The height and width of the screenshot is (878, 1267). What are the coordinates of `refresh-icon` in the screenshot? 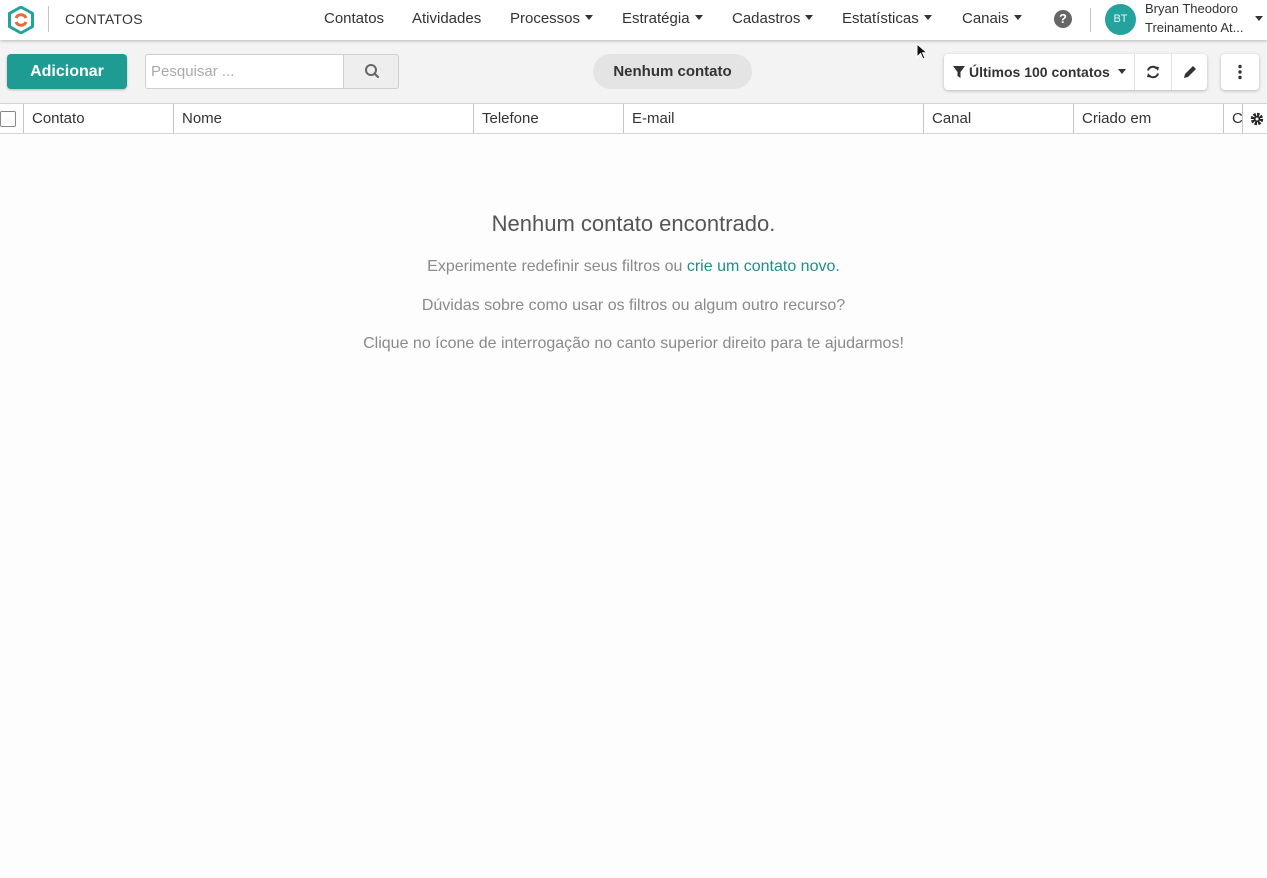 It's located at (1153, 72).